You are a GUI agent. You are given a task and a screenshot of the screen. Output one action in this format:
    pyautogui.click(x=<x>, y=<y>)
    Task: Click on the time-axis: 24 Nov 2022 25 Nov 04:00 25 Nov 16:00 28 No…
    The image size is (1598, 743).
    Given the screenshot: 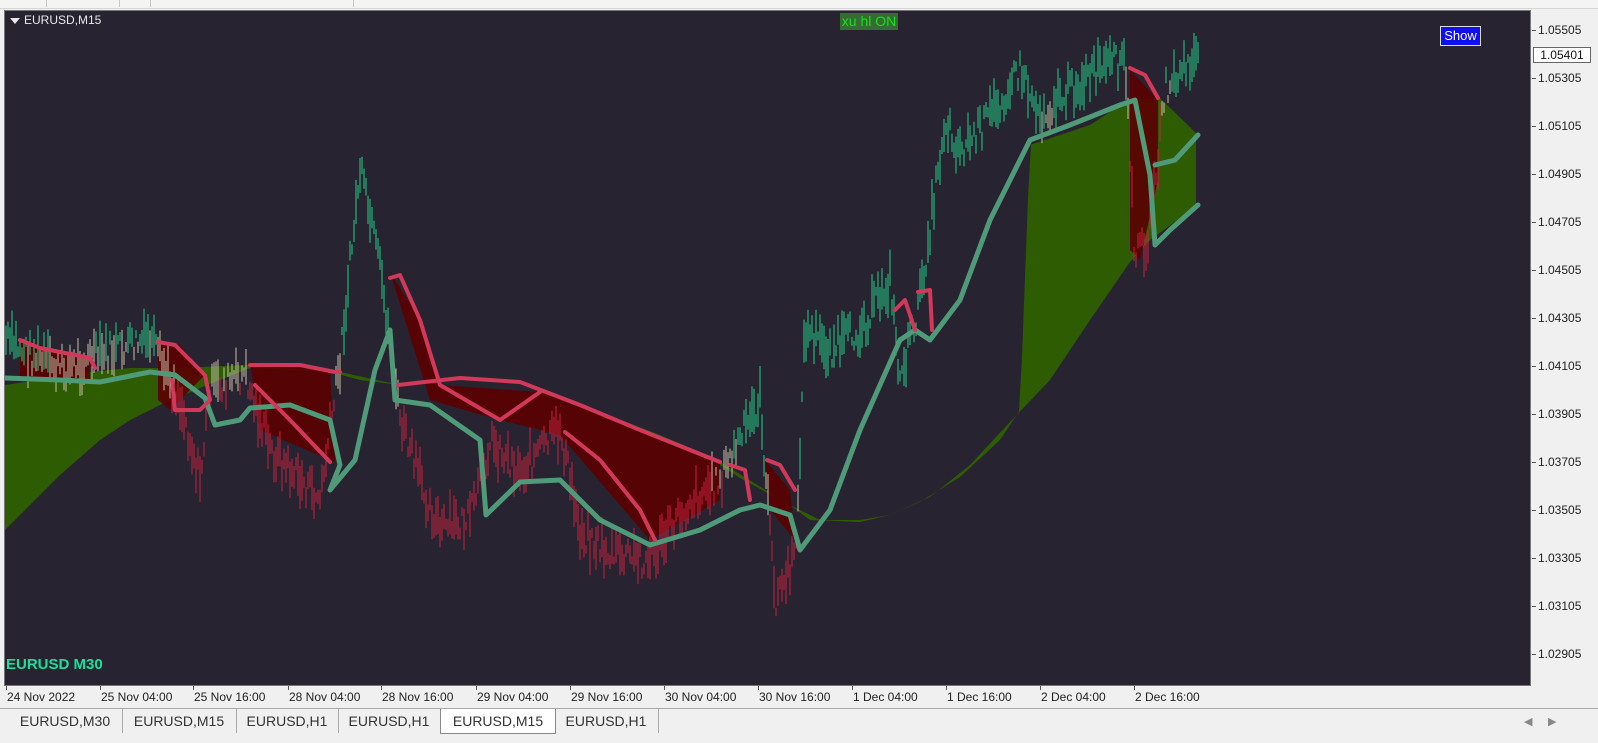 What is the action you would take?
    pyautogui.click(x=767, y=697)
    